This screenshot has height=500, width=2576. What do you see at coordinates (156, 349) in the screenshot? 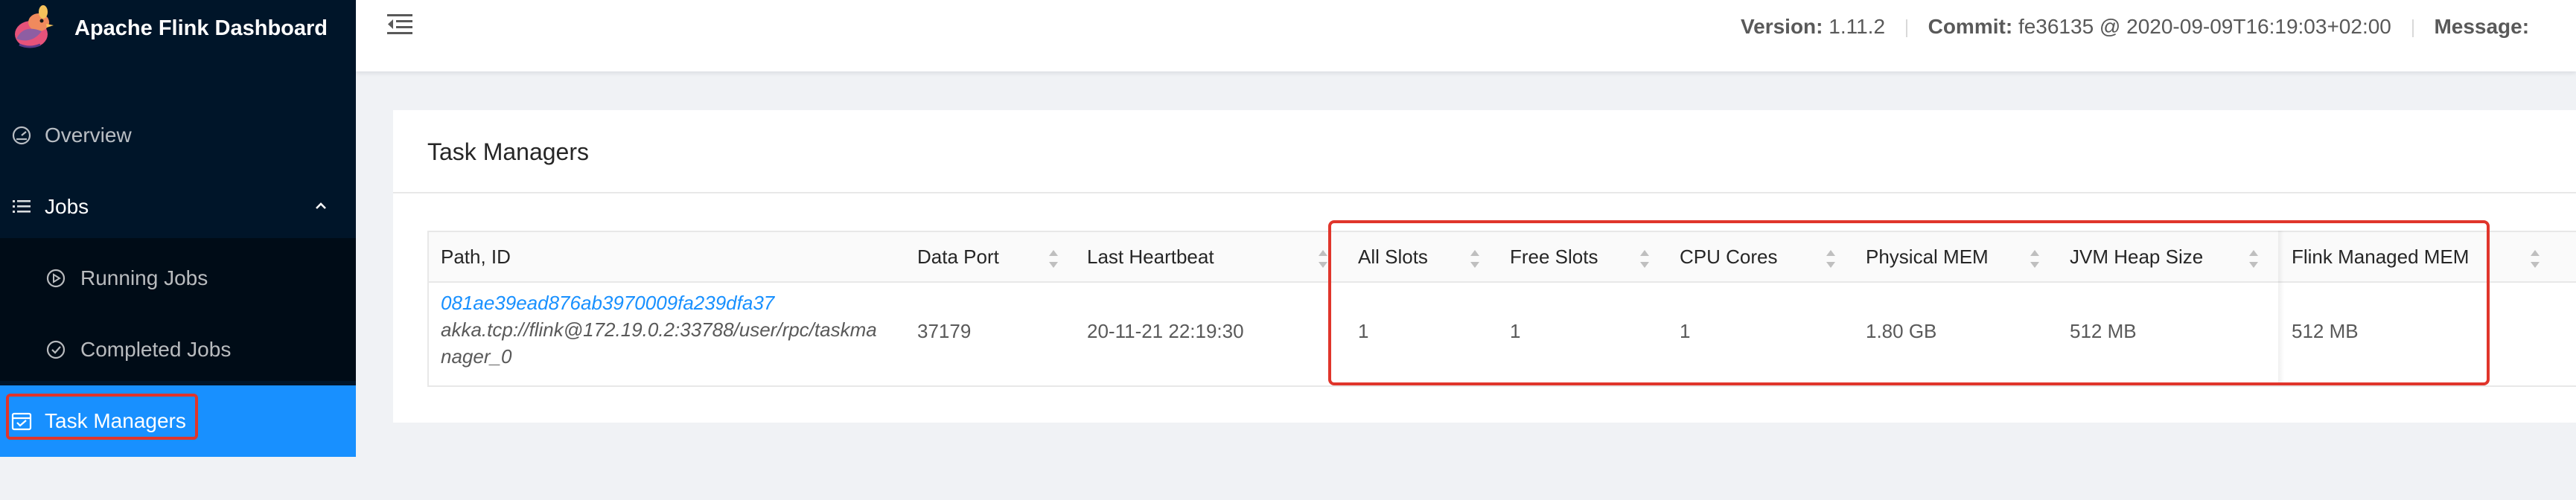
I see `sidebar-item-label: Completed Jobs` at bounding box center [156, 349].